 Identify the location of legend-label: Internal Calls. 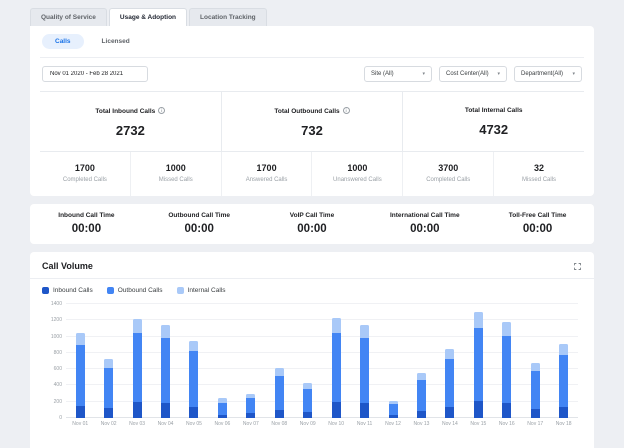
(206, 290).